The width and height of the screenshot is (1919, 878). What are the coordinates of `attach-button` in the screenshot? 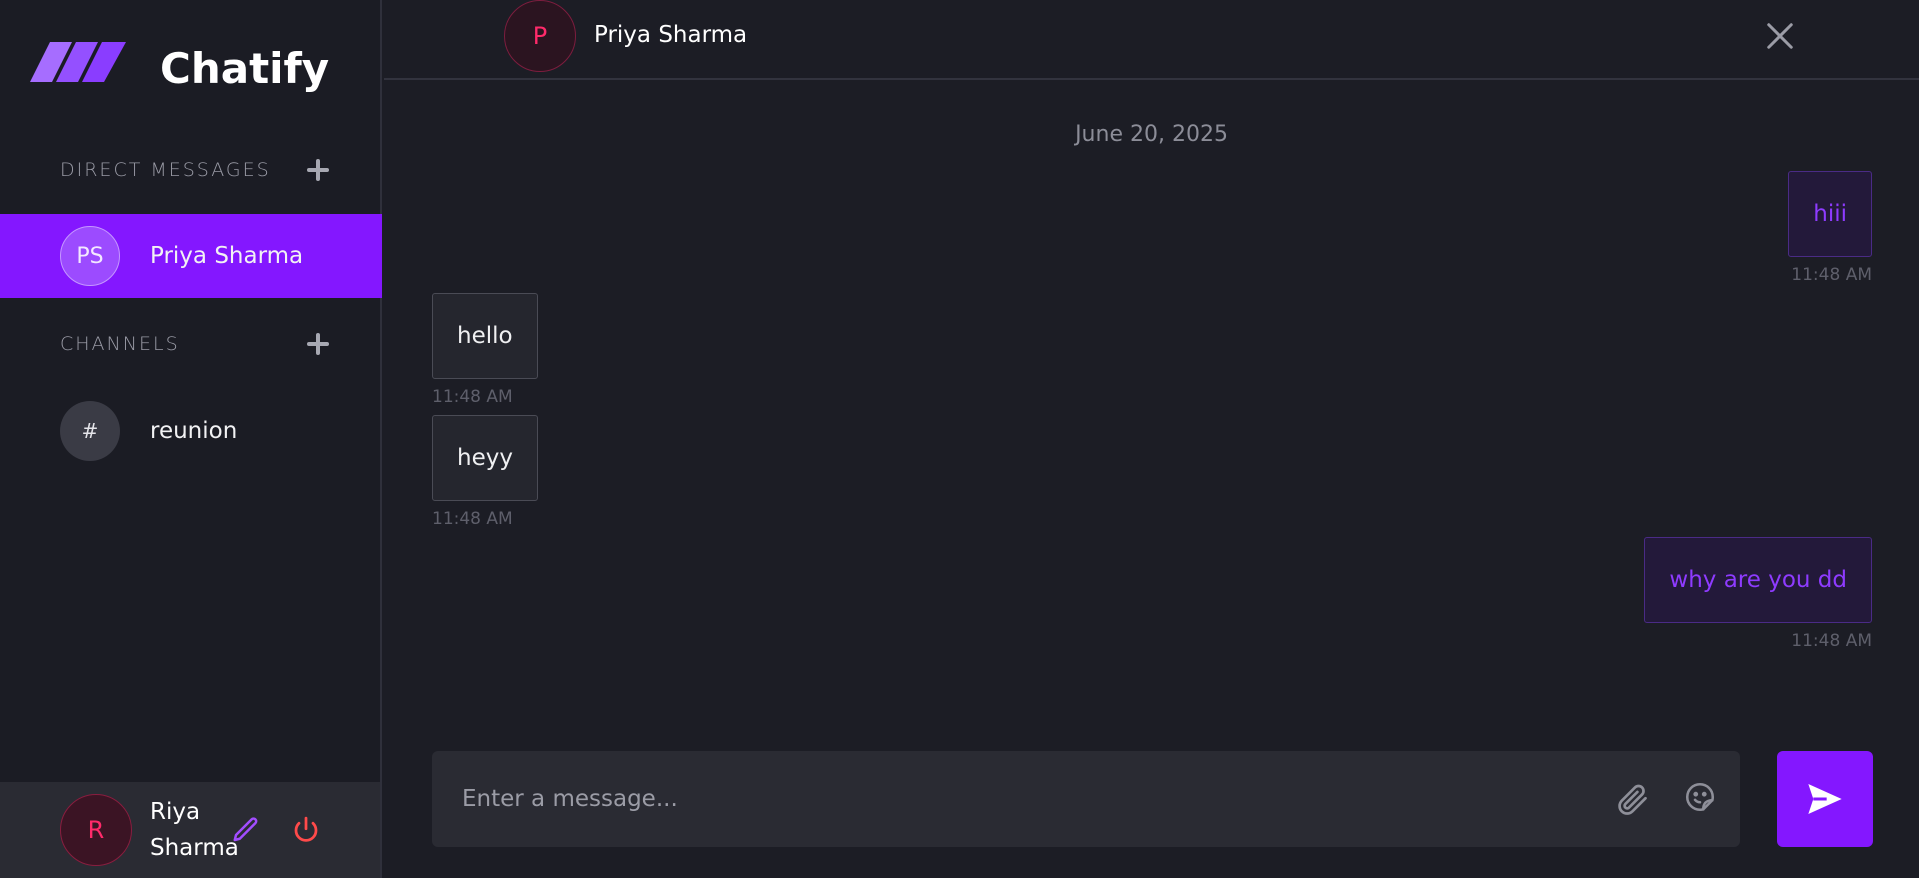 It's located at (1632, 799).